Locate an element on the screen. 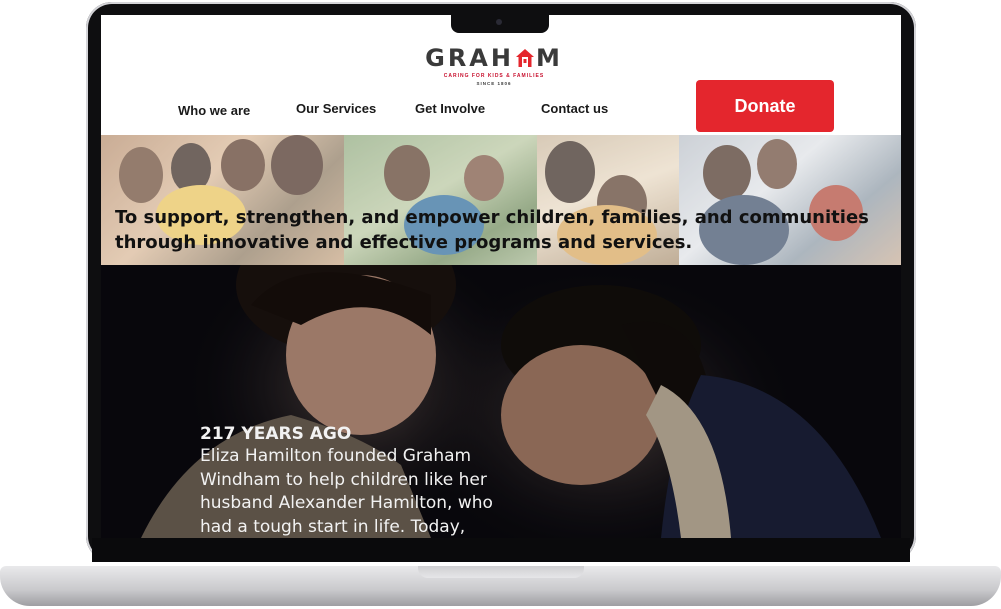  logo-since: SINCE 1806 is located at coordinates (494, 83).